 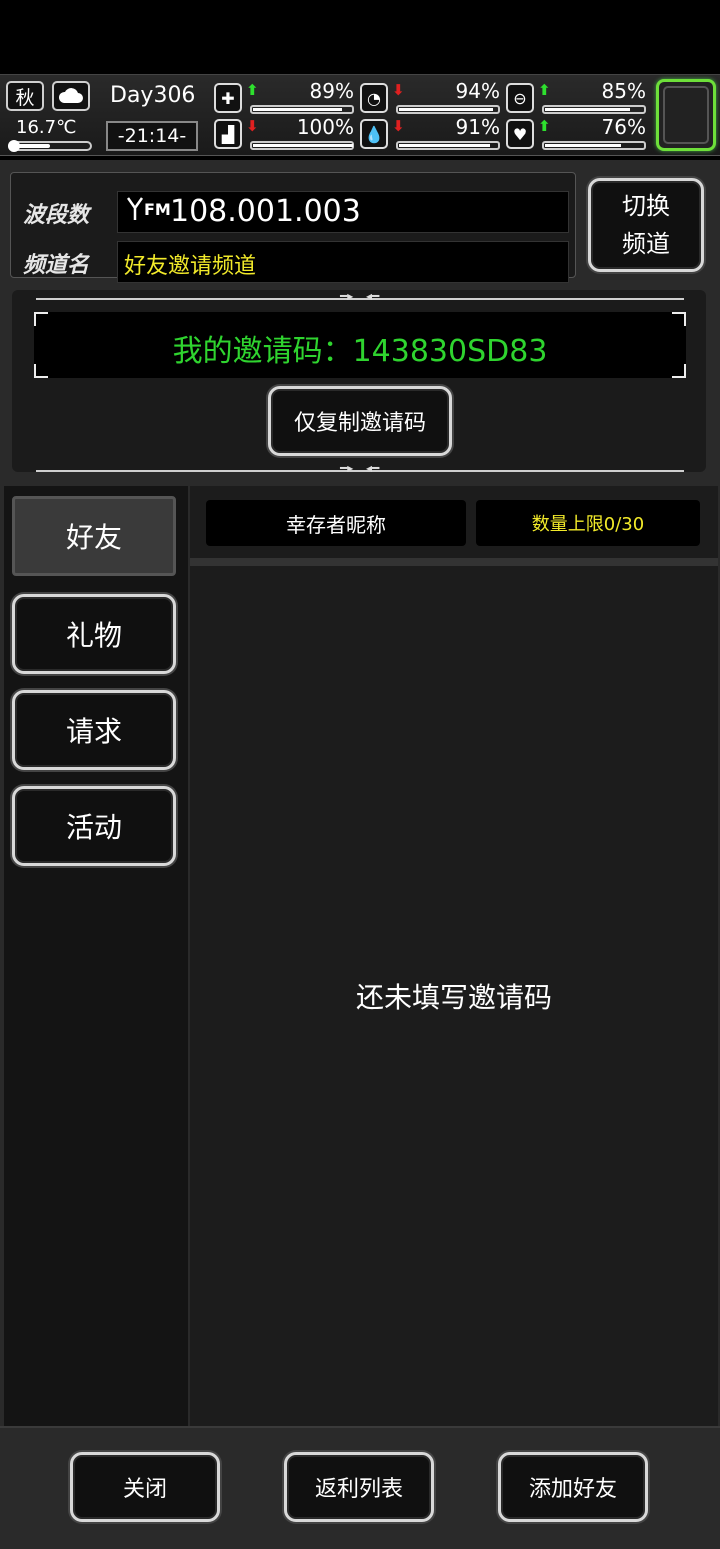 I want to click on channel-name-field: 好友邀请频道, so click(x=343, y=262).